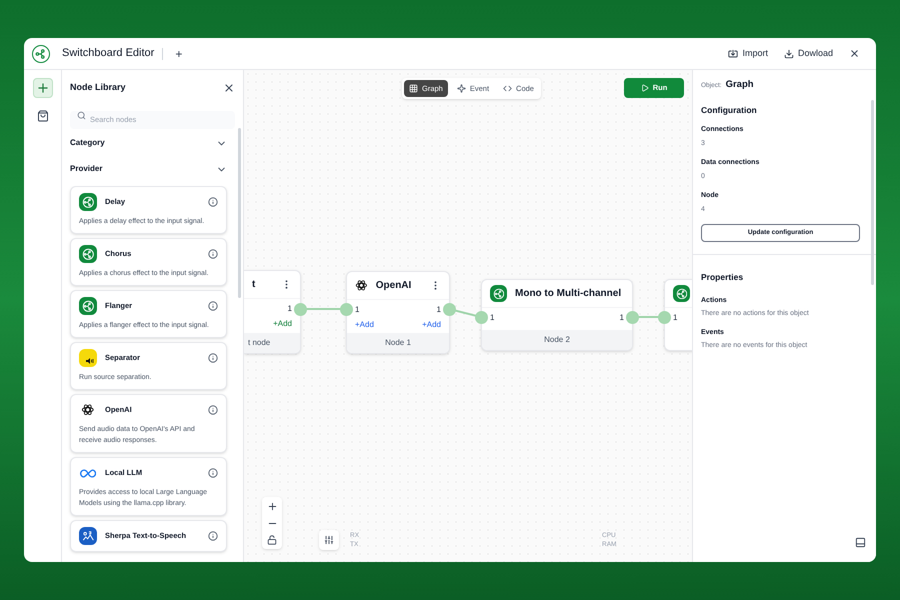 This screenshot has width=900, height=600. What do you see at coordinates (88, 473) in the screenshot?
I see `infinity-icon` at bounding box center [88, 473].